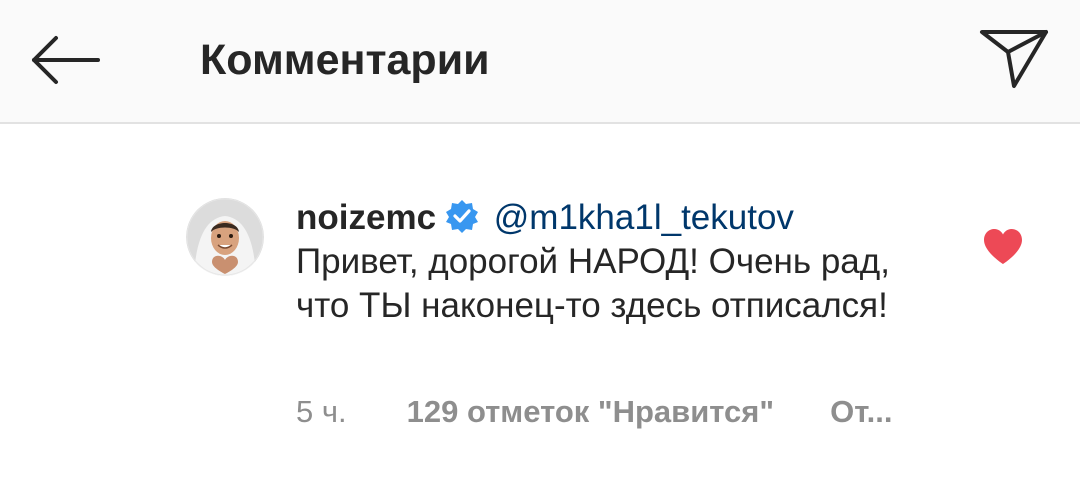 The width and height of the screenshot is (1080, 488). What do you see at coordinates (321, 411) in the screenshot?
I see `comment-timestamp: 5 ч.` at bounding box center [321, 411].